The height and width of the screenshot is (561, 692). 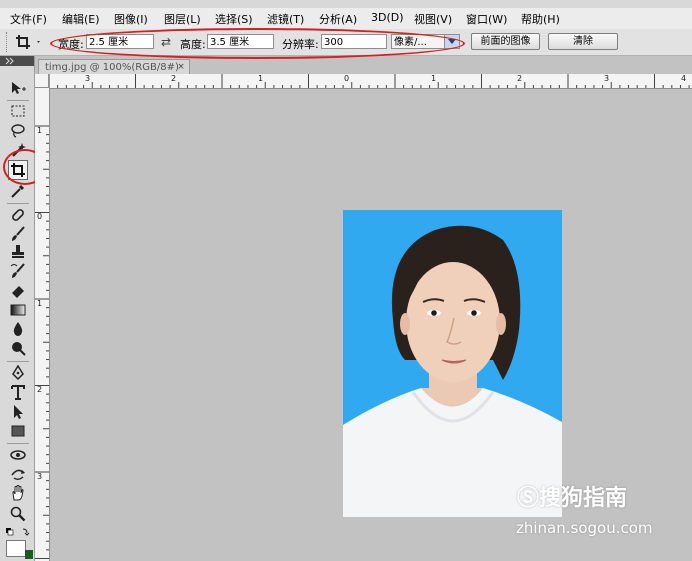 I want to click on shape-tool, so click(x=18, y=431).